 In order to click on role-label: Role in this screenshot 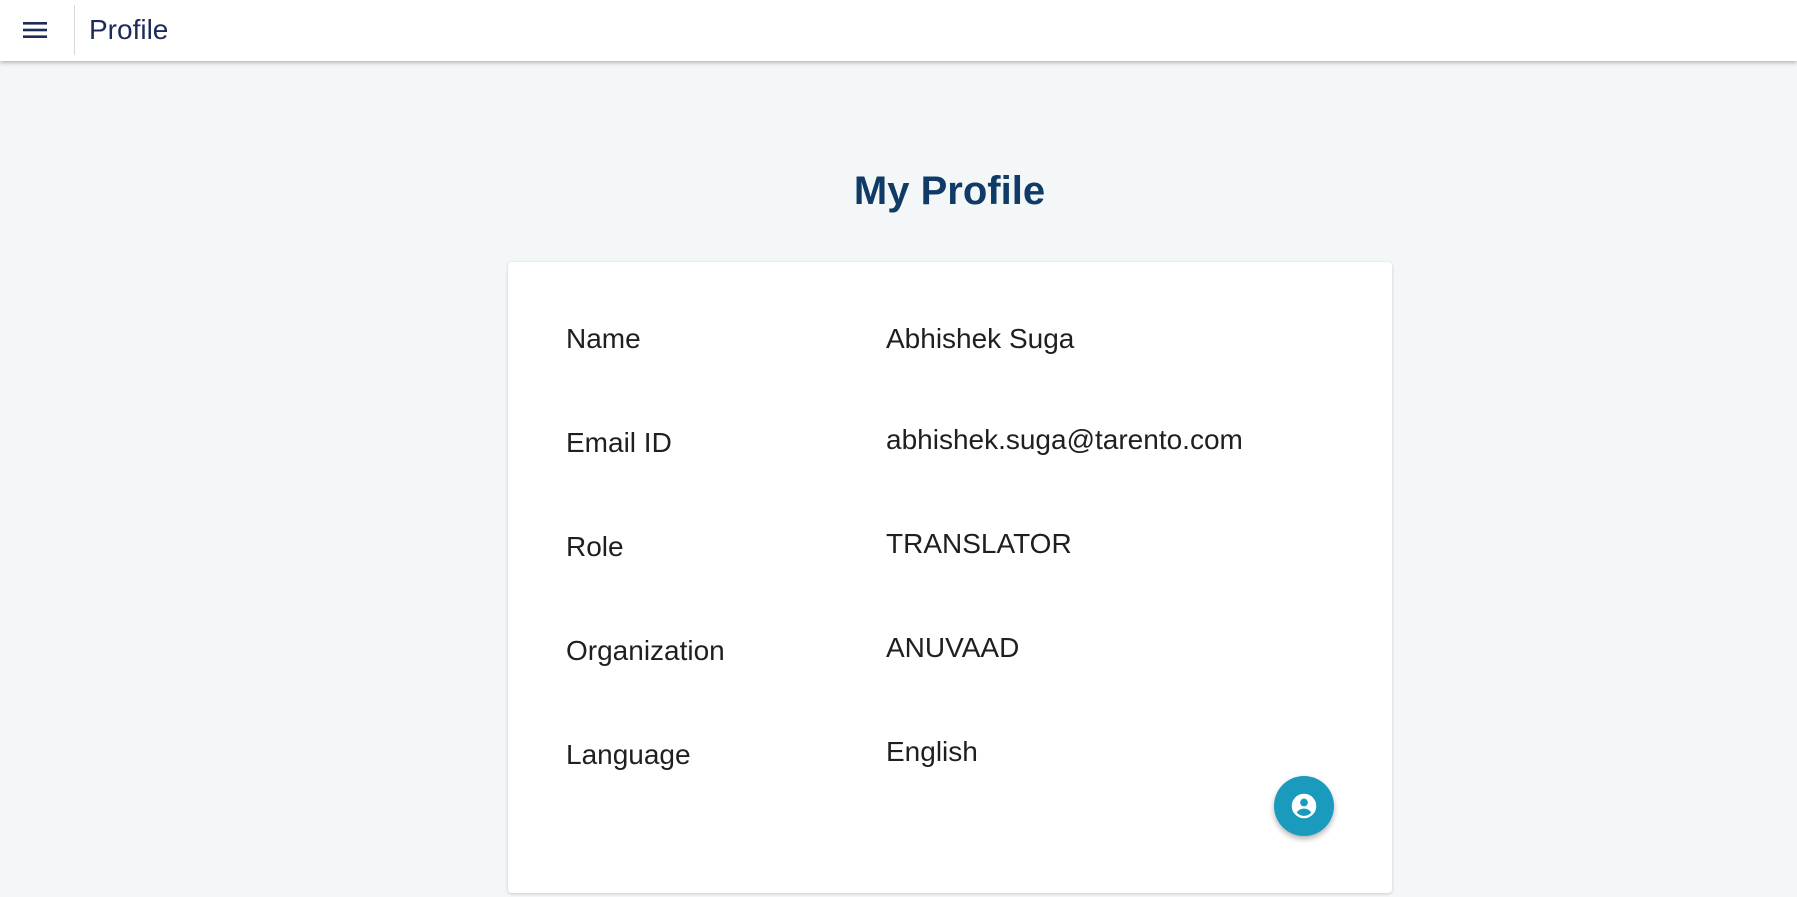, I will do `click(595, 546)`.